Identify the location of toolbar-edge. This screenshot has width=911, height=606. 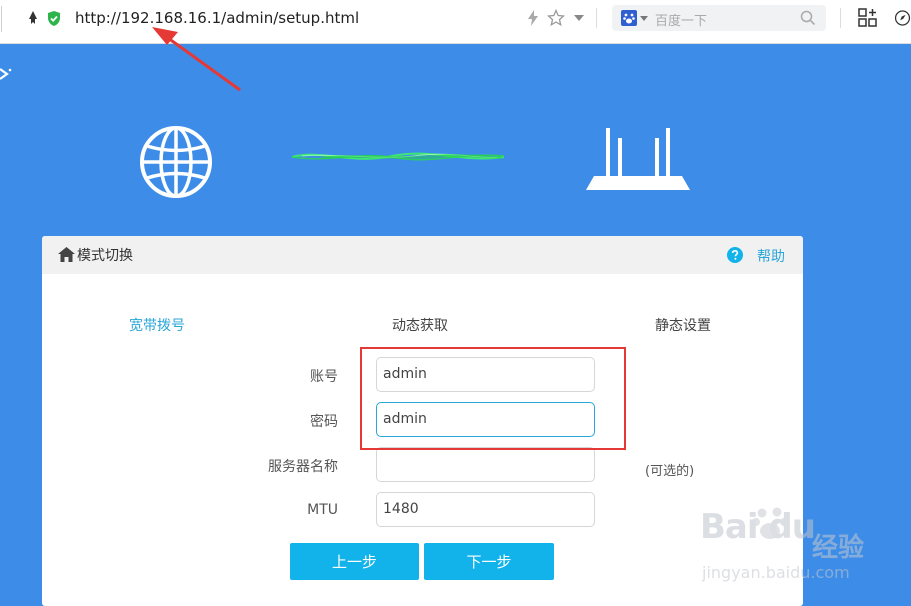
(1, 19).